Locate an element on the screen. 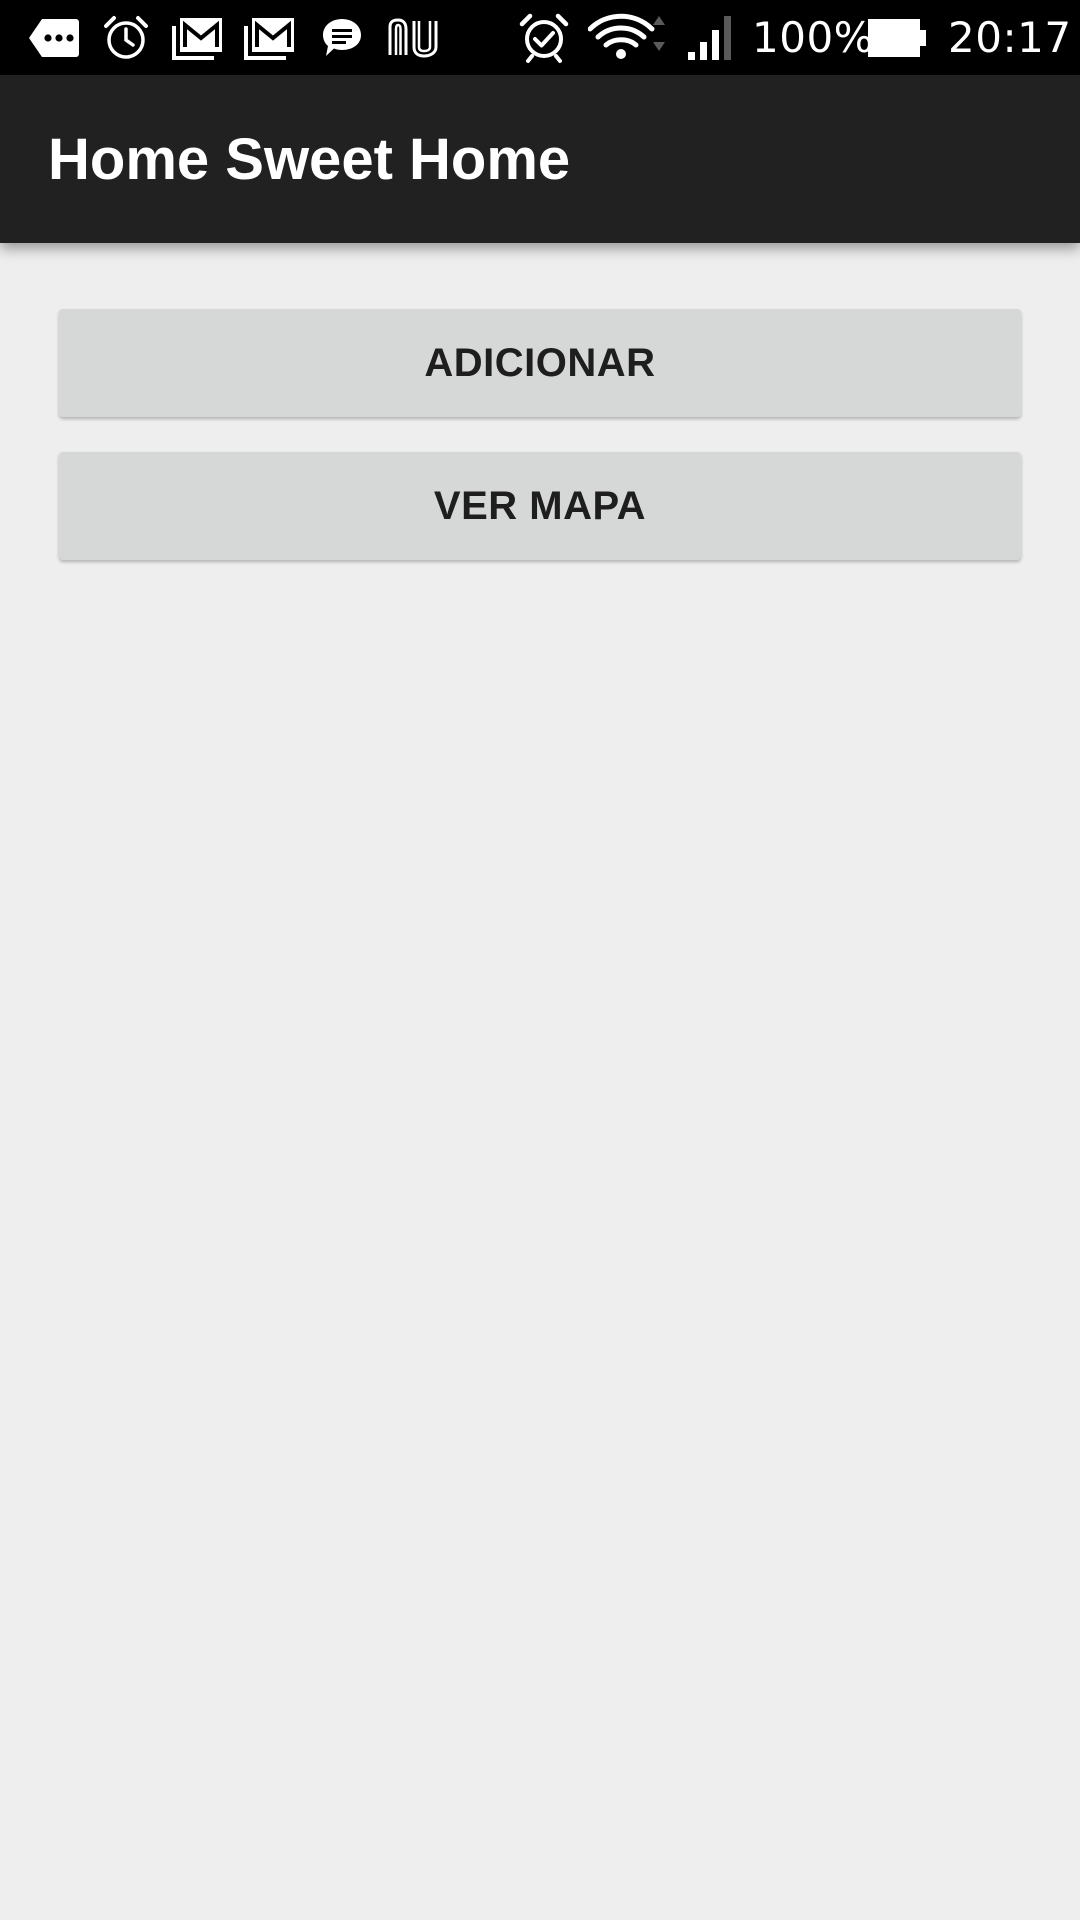  app-bar: Home Sweet Home is located at coordinates (540, 159).